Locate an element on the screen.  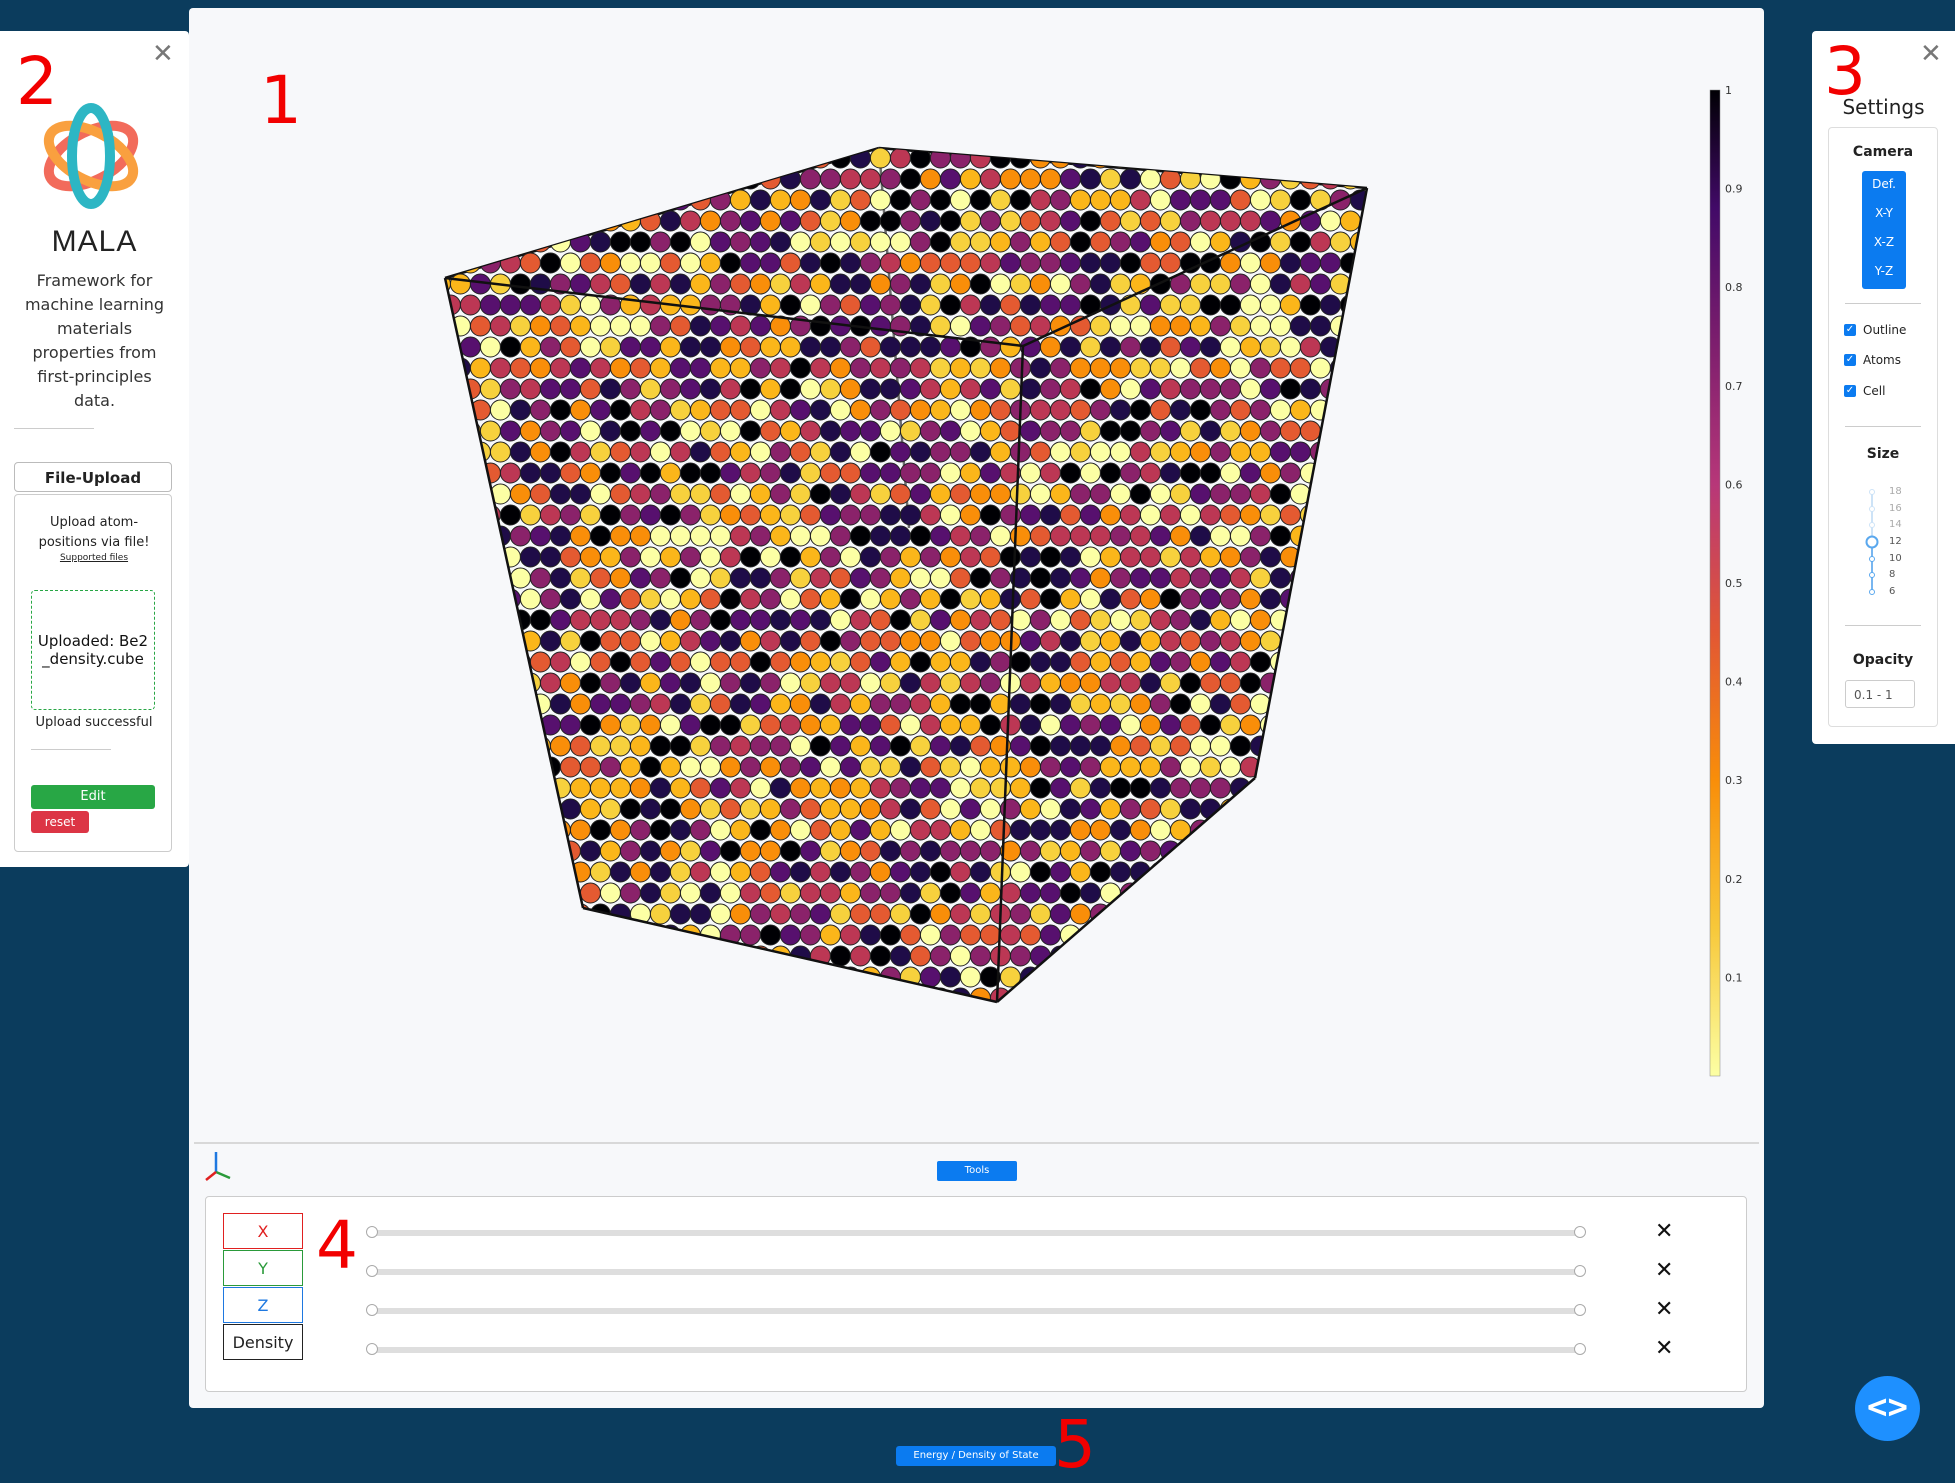
z-range-slider is located at coordinates (976, 1310).